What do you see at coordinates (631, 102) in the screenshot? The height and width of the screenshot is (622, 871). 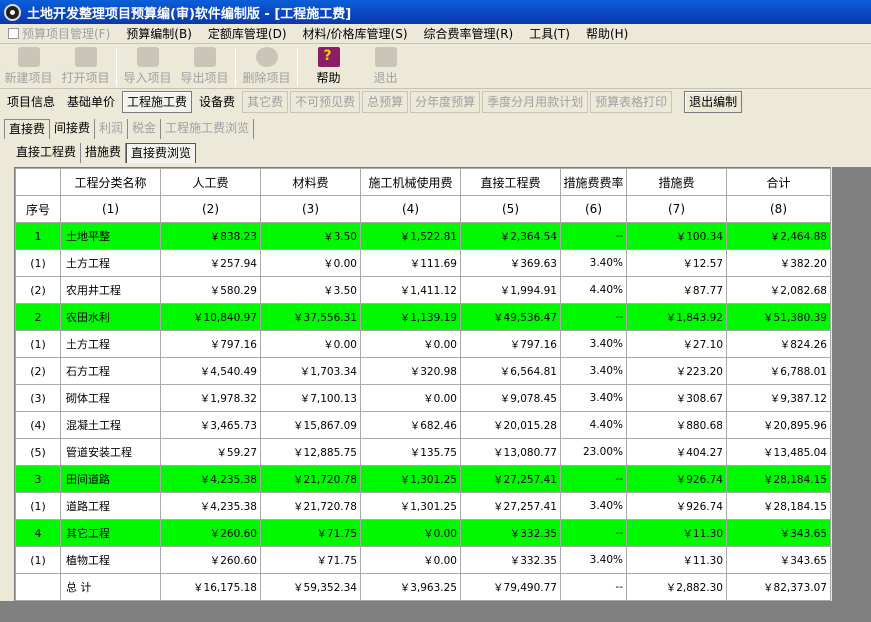 I see `tab-budget-print: 预算表格打印` at bounding box center [631, 102].